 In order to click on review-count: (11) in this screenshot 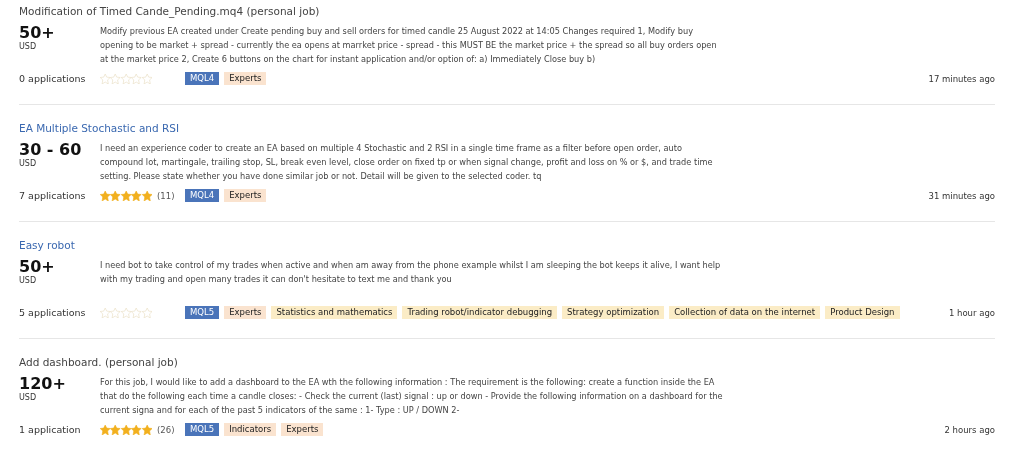, I will do `click(166, 195)`.